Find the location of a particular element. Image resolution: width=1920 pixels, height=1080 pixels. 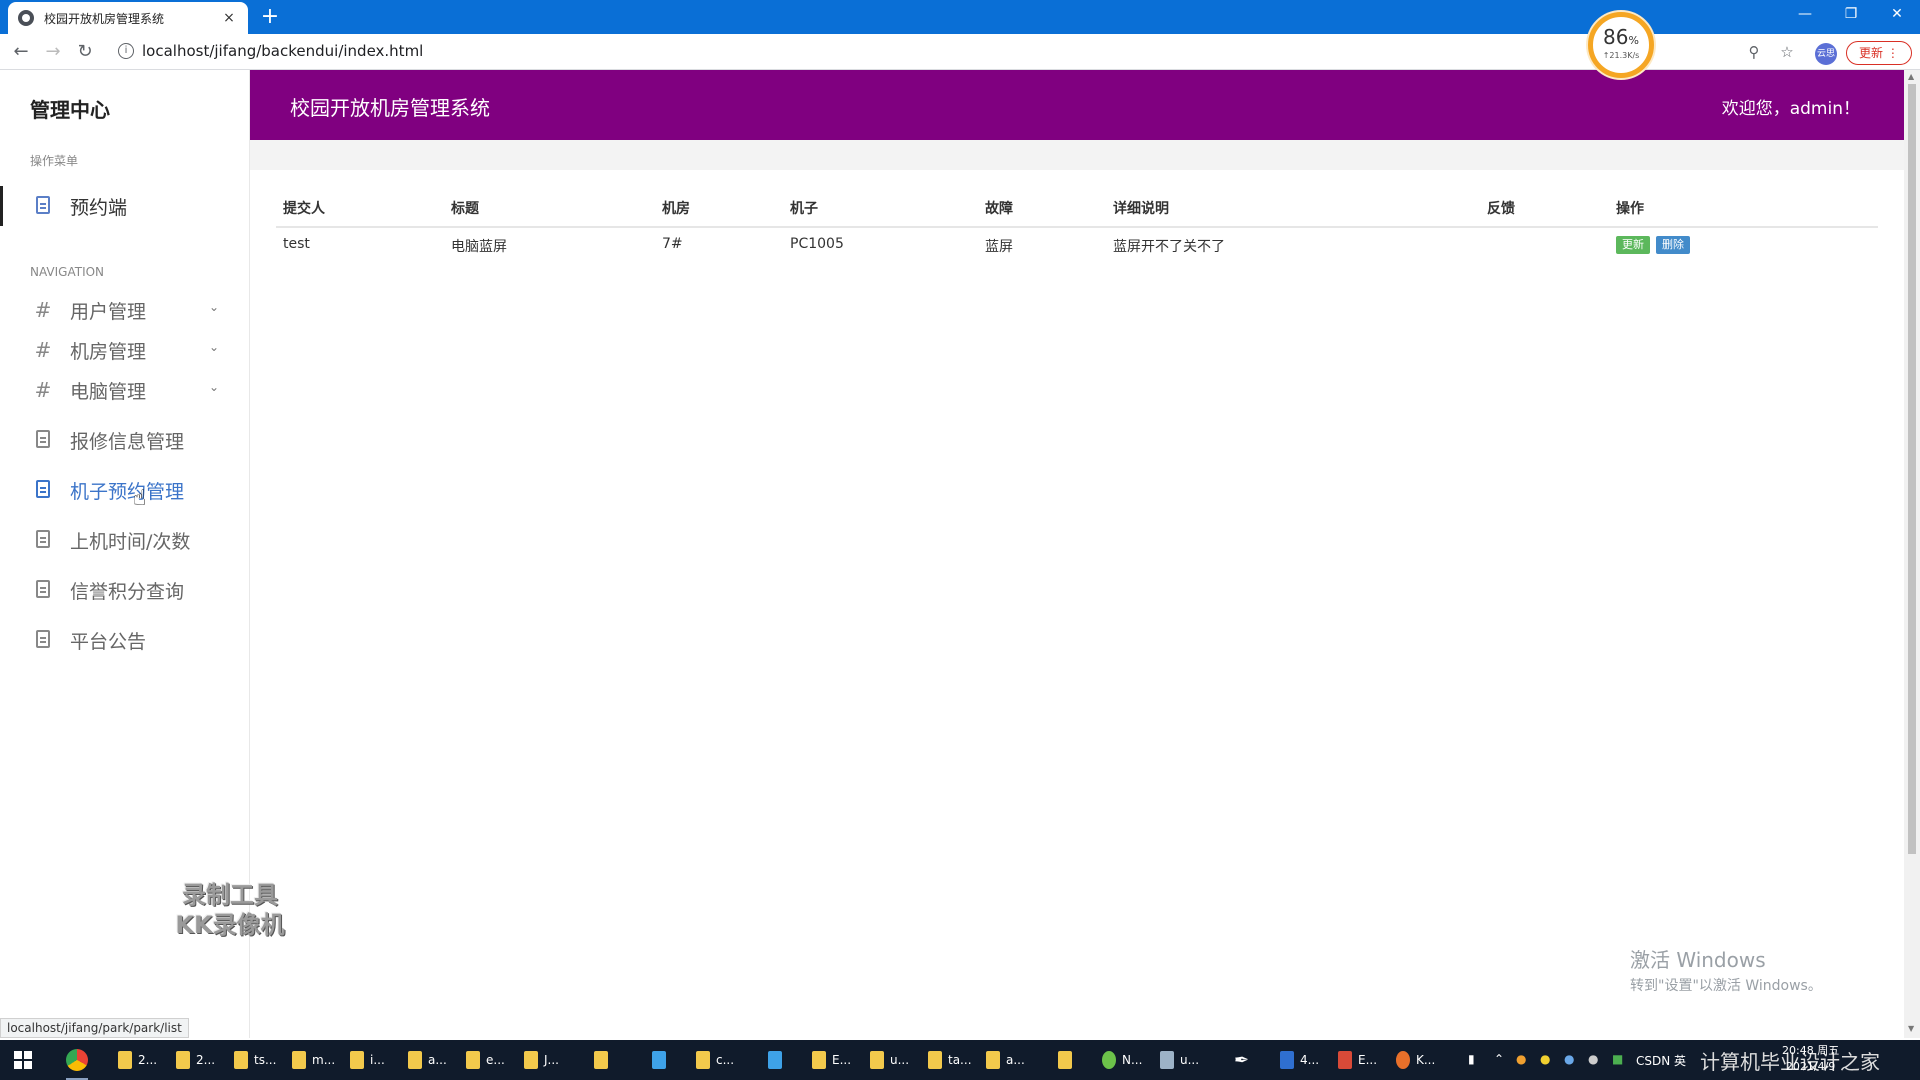

tab-close-icon: × is located at coordinates (229, 18).